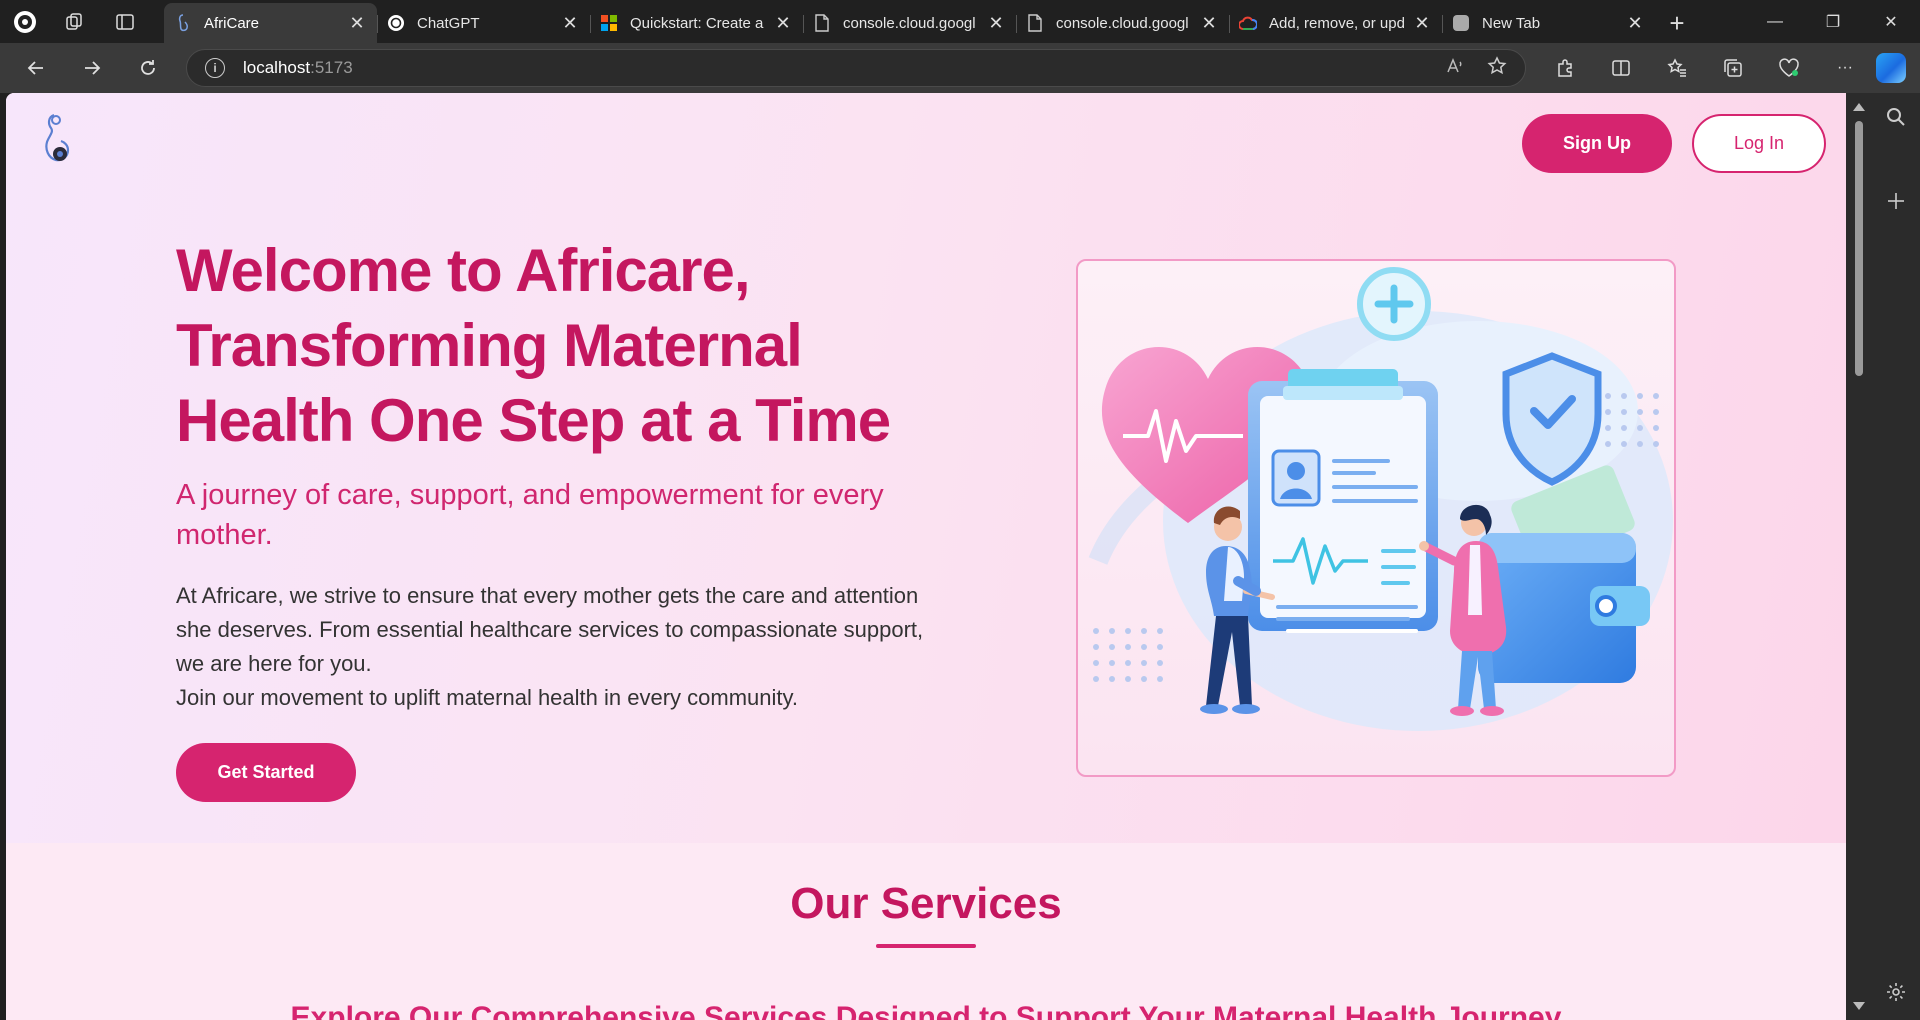 The height and width of the screenshot is (1020, 1920). What do you see at coordinates (1597, 143) in the screenshot?
I see `sign-up-button: Sign Up` at bounding box center [1597, 143].